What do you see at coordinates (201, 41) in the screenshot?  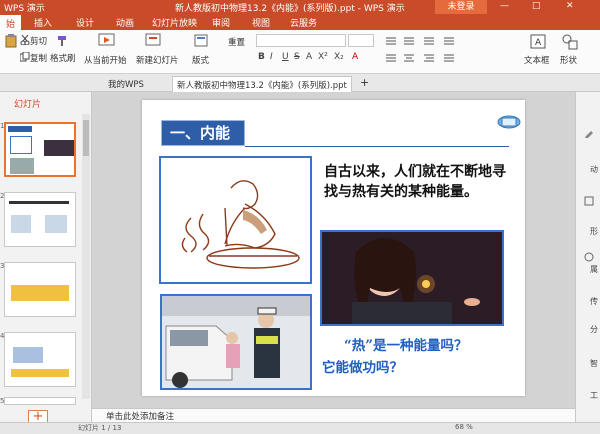 I see `layout-icon` at bounding box center [201, 41].